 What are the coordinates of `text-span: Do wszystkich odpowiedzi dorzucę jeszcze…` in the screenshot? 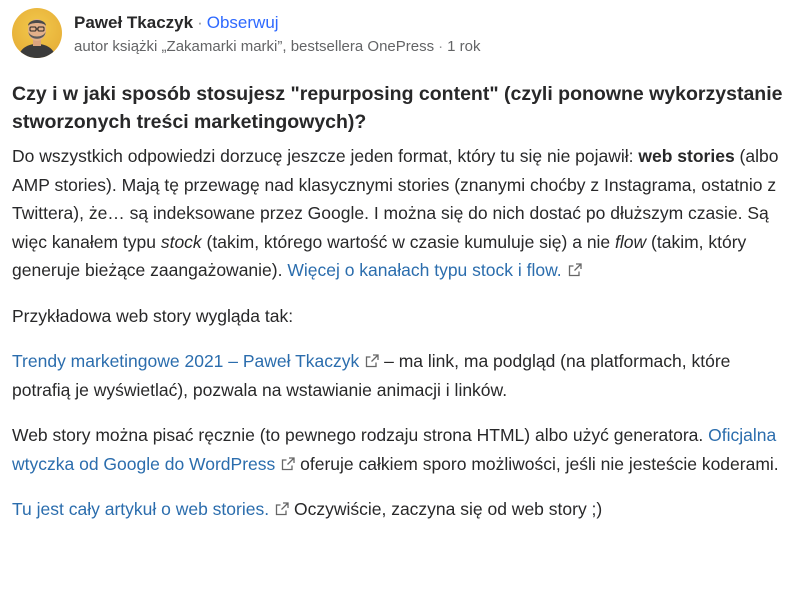 It's located at (325, 156).